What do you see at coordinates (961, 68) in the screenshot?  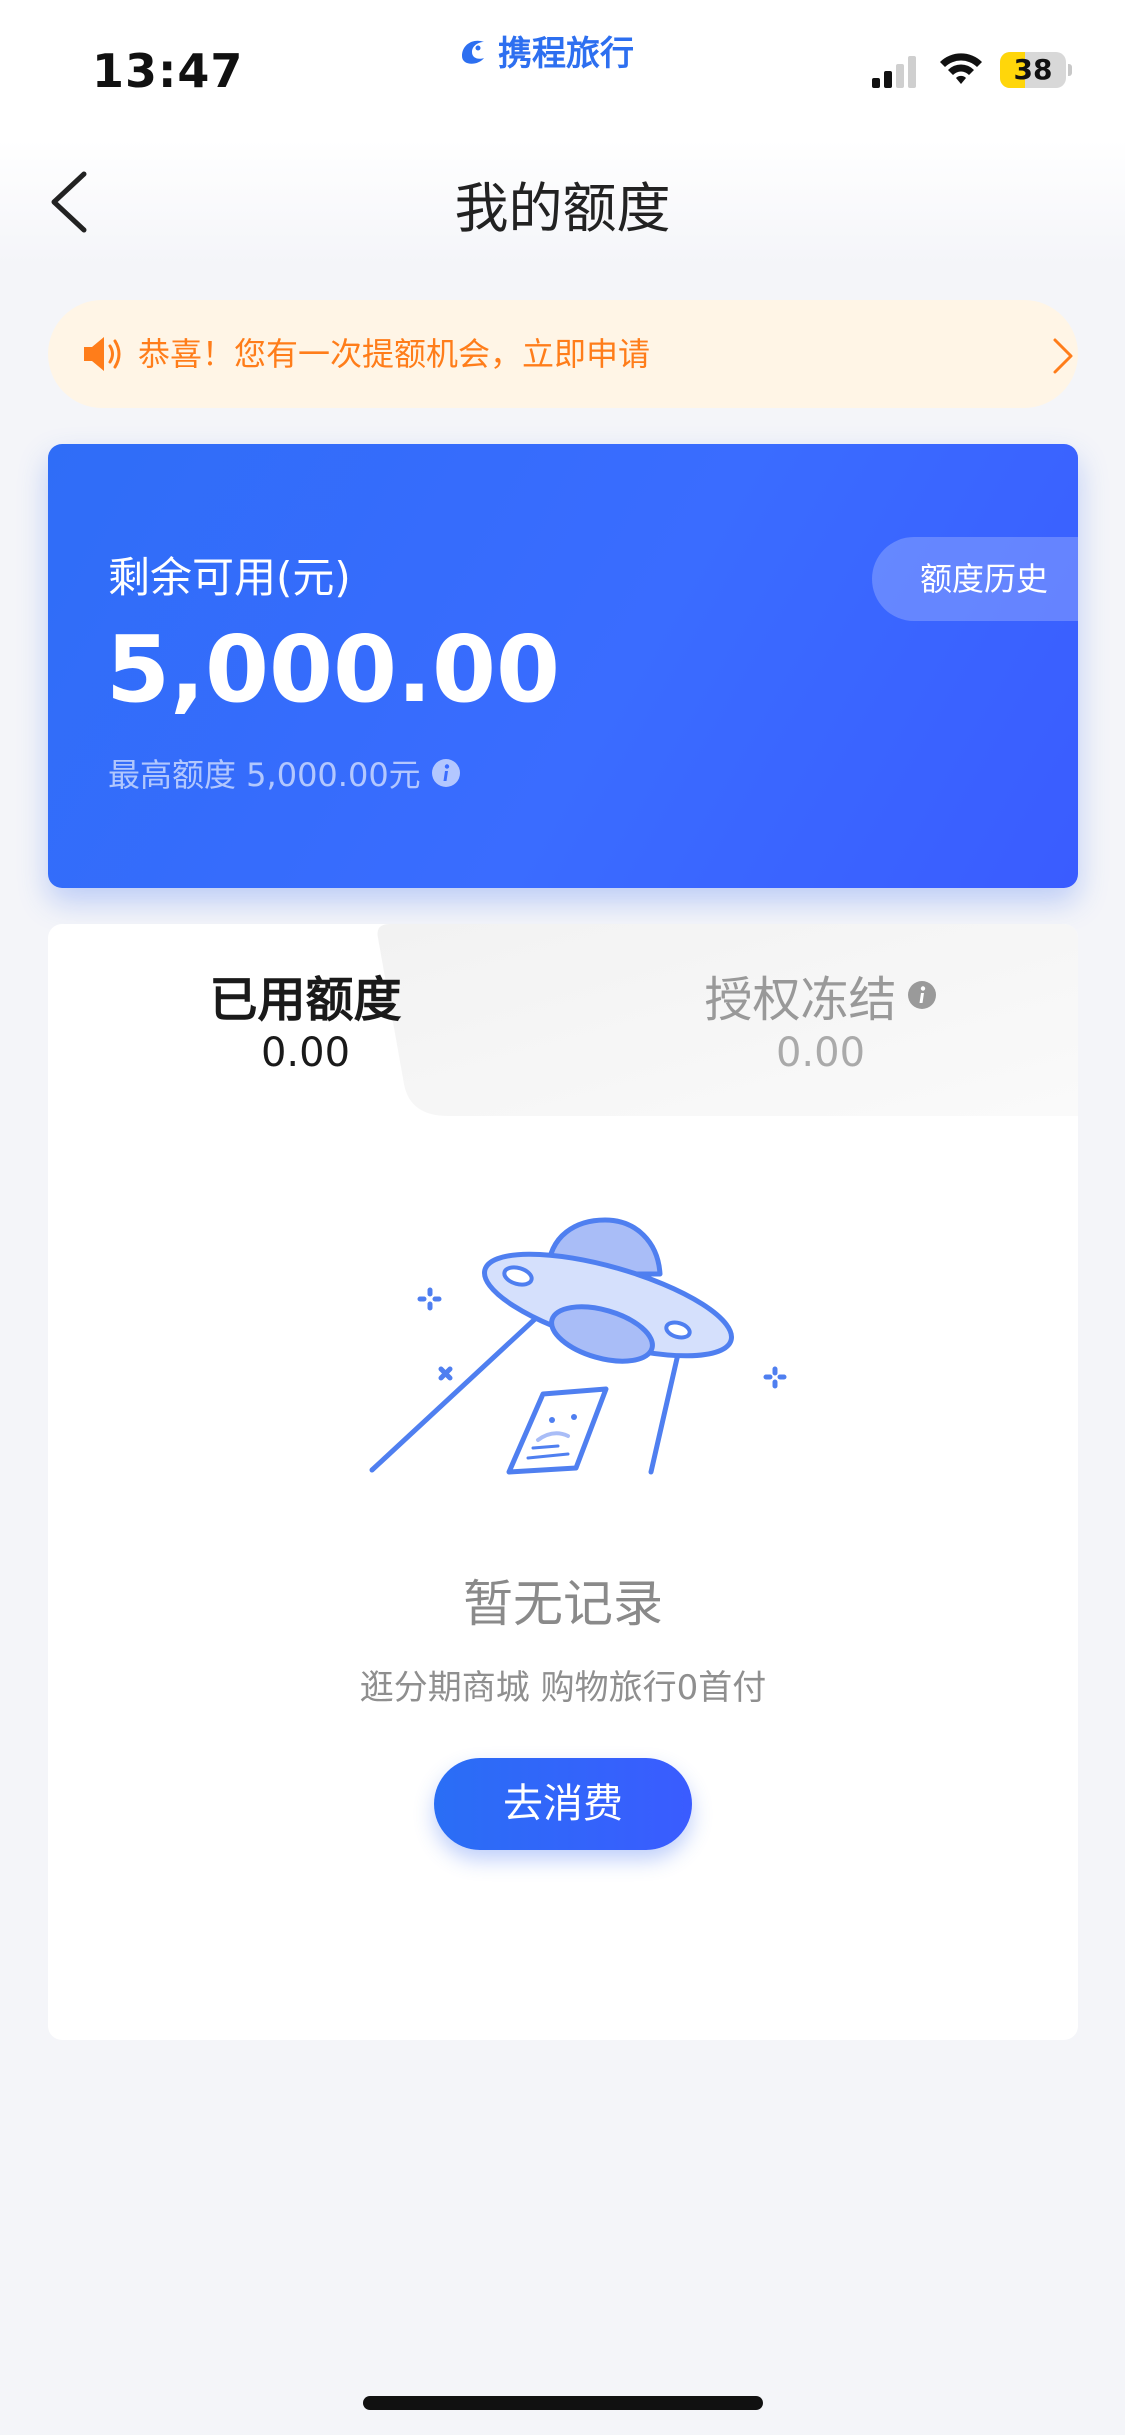 I see `wifi-icon` at bounding box center [961, 68].